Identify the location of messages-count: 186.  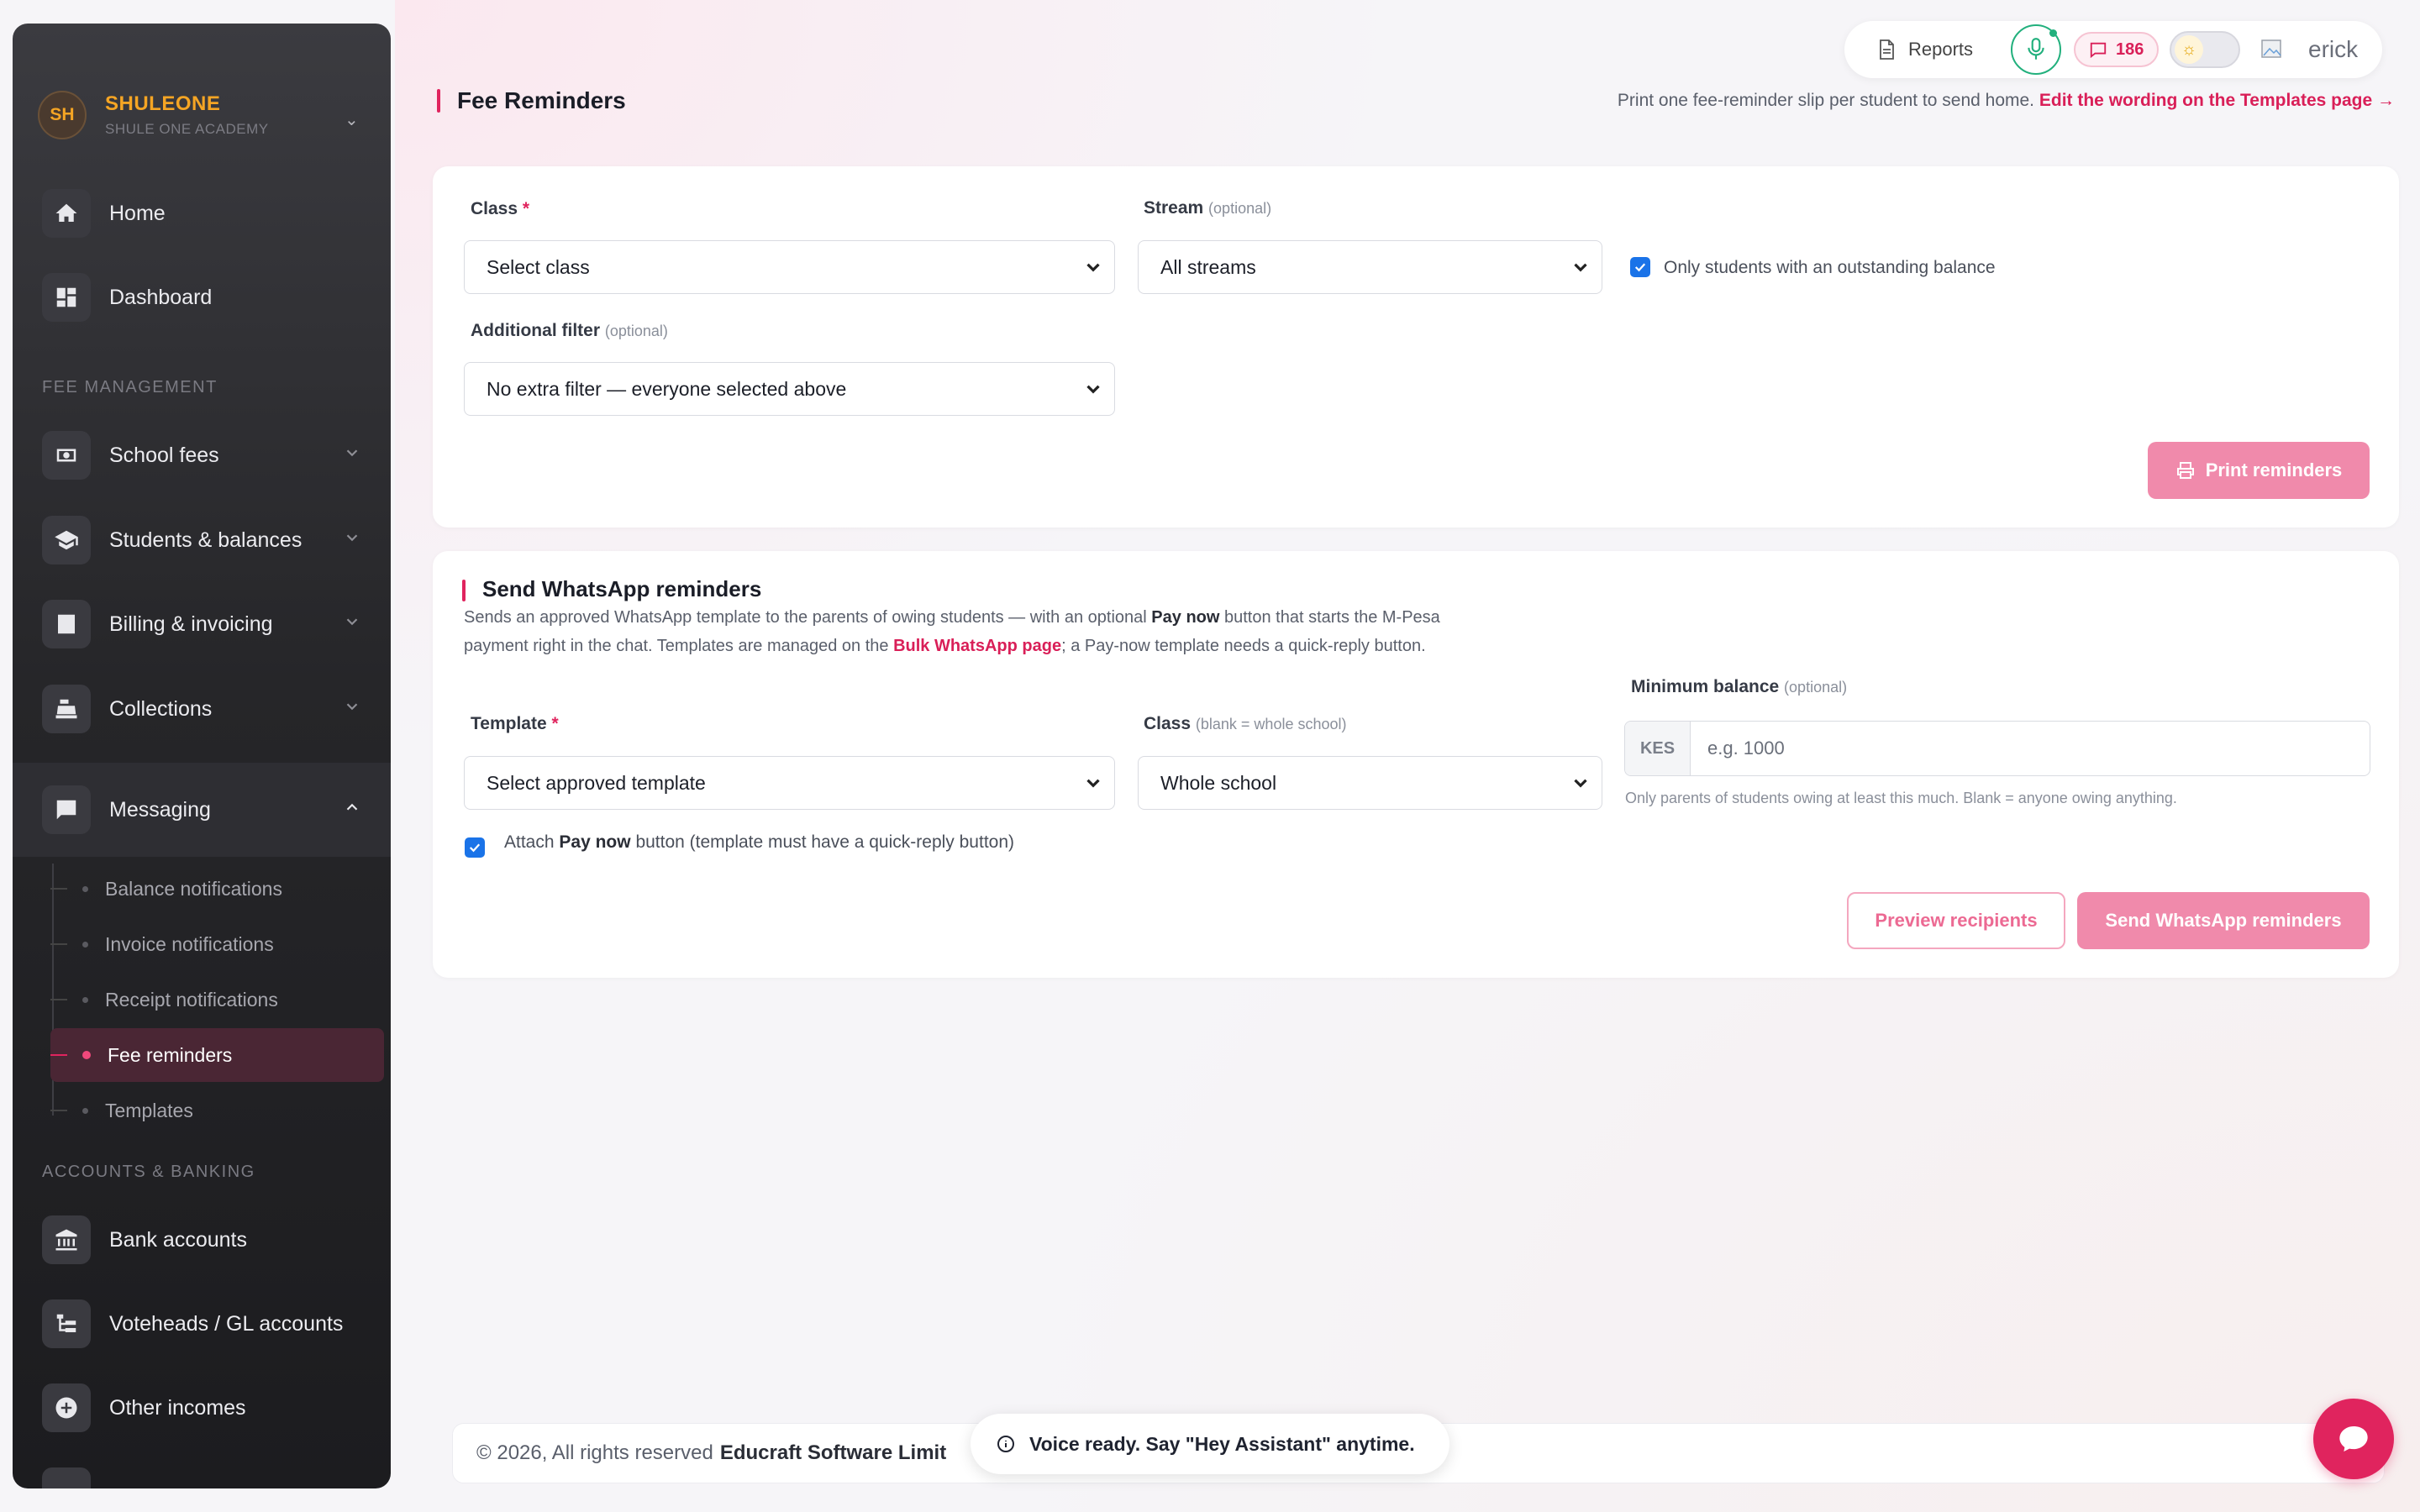
(2130, 49).